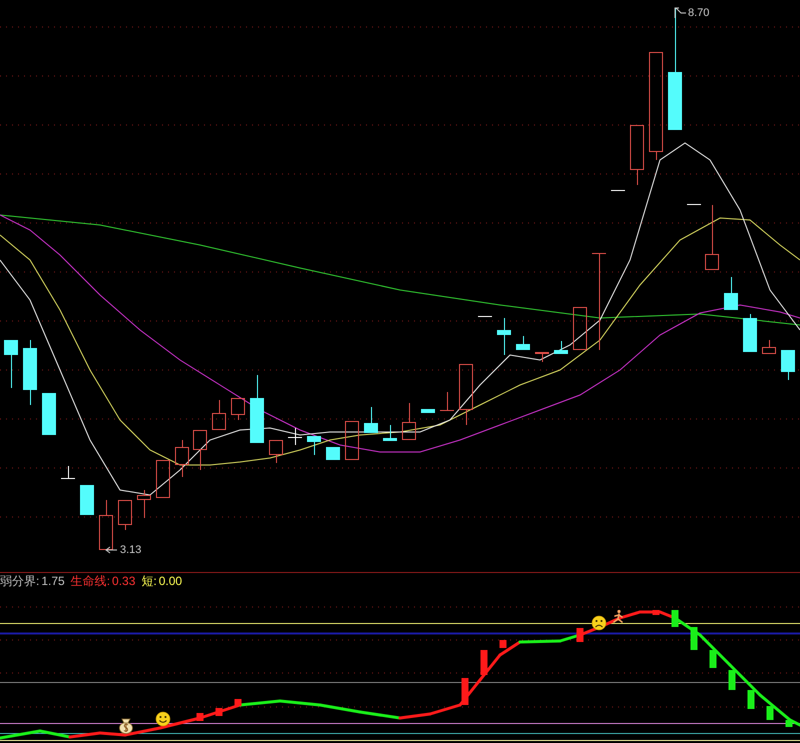 The width and height of the screenshot is (800, 743). I want to click on high-price-label: 8.70, so click(699, 13).